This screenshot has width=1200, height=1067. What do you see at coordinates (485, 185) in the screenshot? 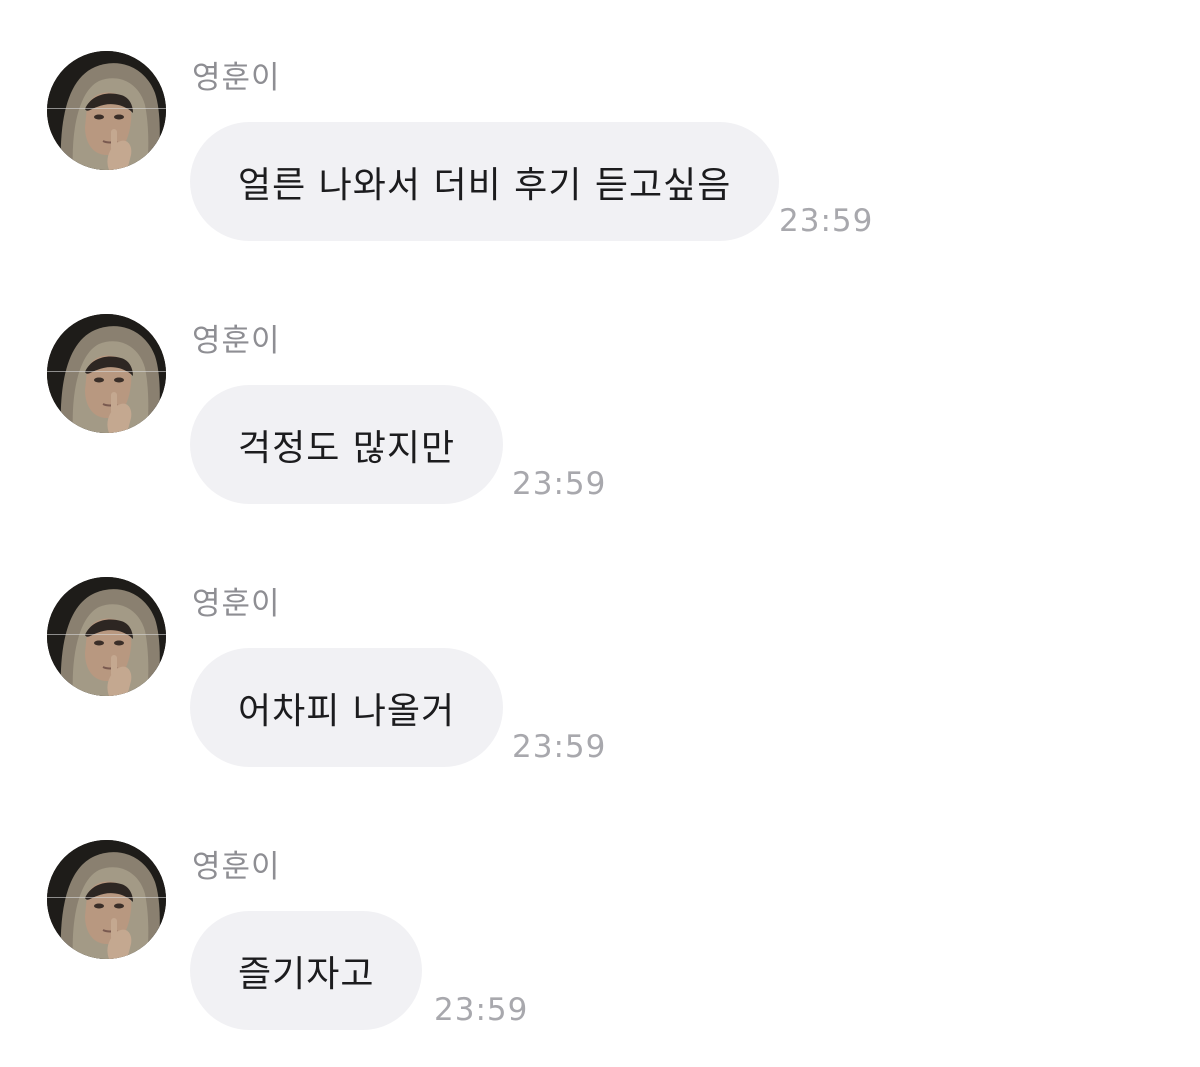
I see `message-text: 얼른 나와서 더비 후기 듣고싶음` at bounding box center [485, 185].